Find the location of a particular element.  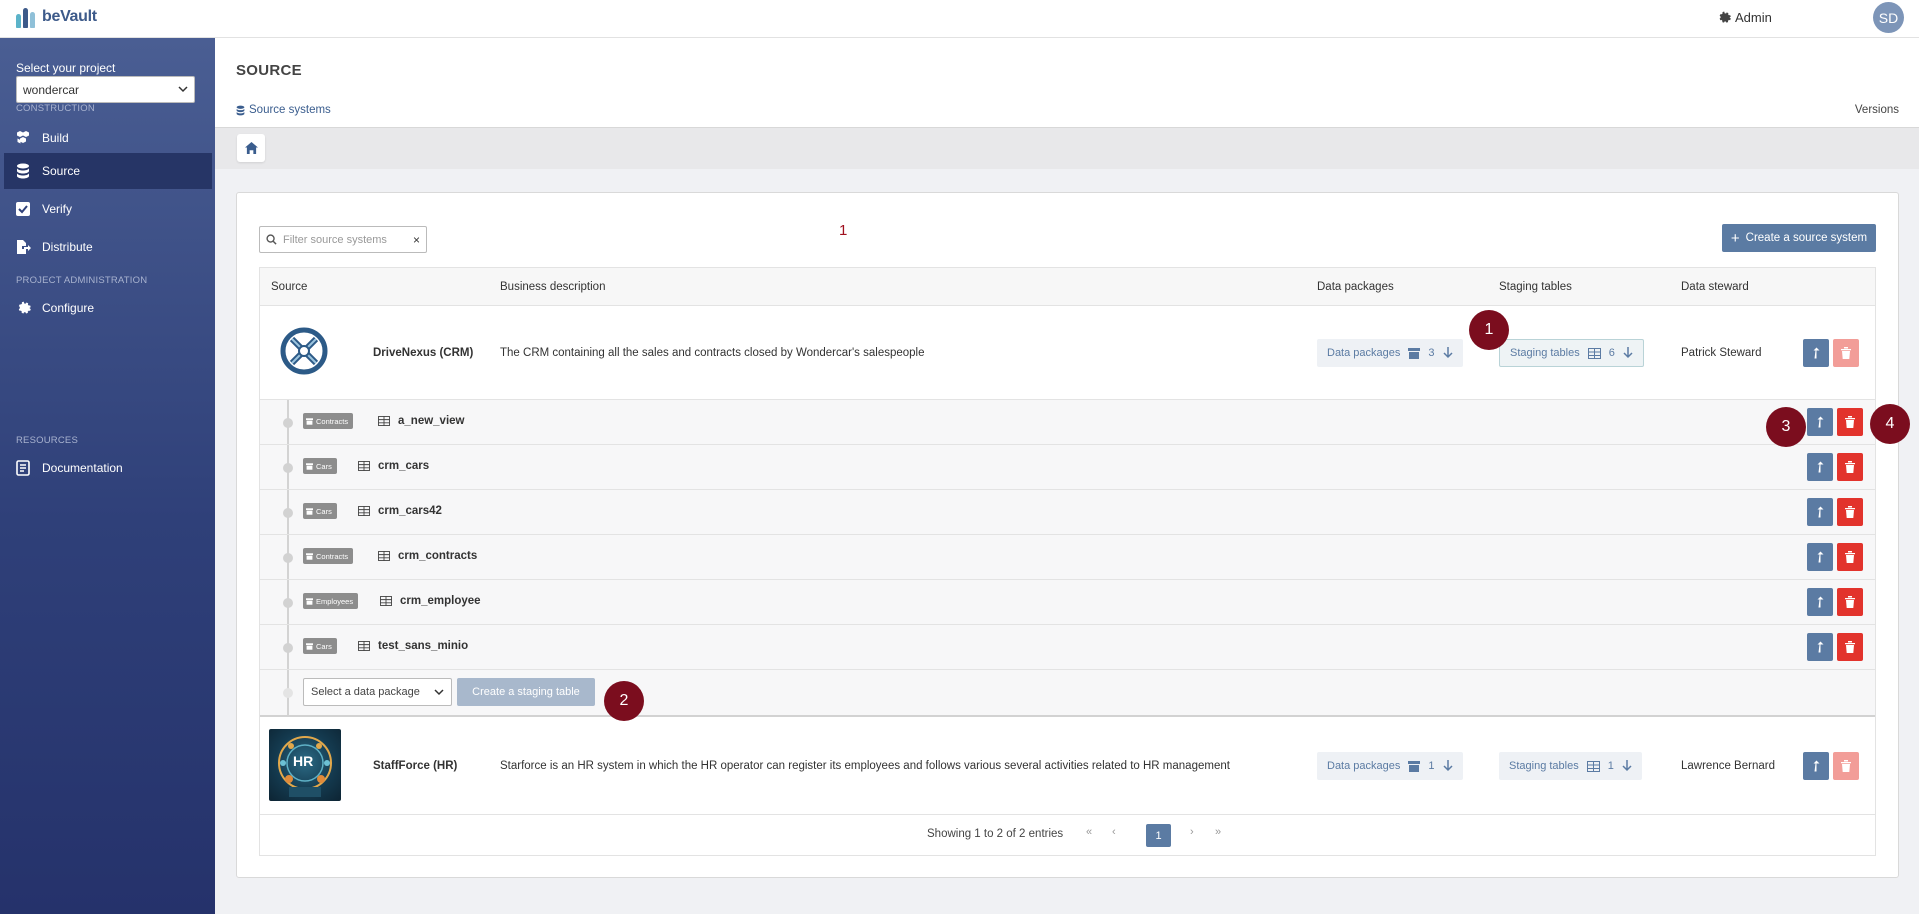

sidebar-item-build-label: Build is located at coordinates (55, 138).